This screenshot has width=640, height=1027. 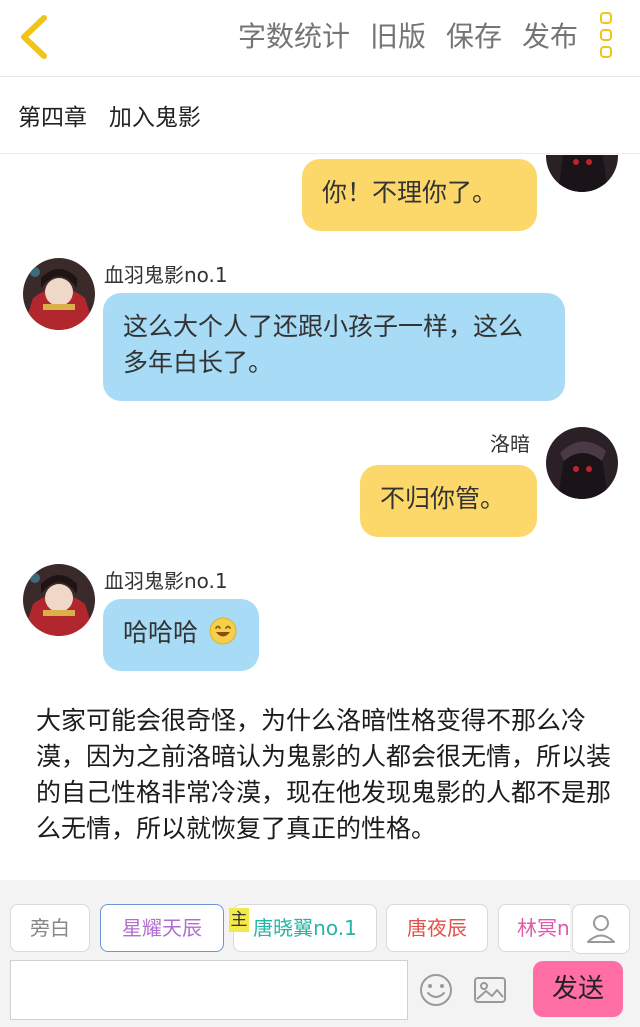 I want to click on smiley-icon, so click(x=436, y=990).